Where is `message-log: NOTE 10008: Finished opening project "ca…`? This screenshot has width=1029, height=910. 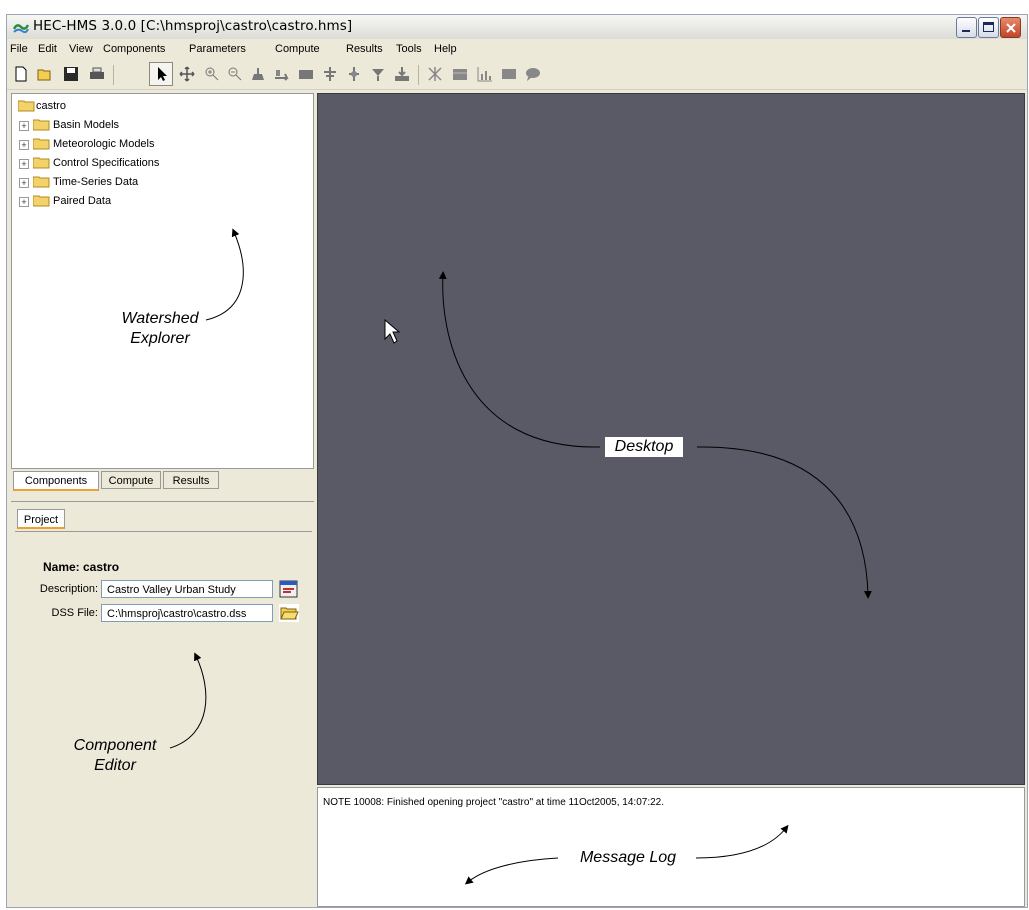
message-log: NOTE 10008: Finished opening project "ca… is located at coordinates (671, 847).